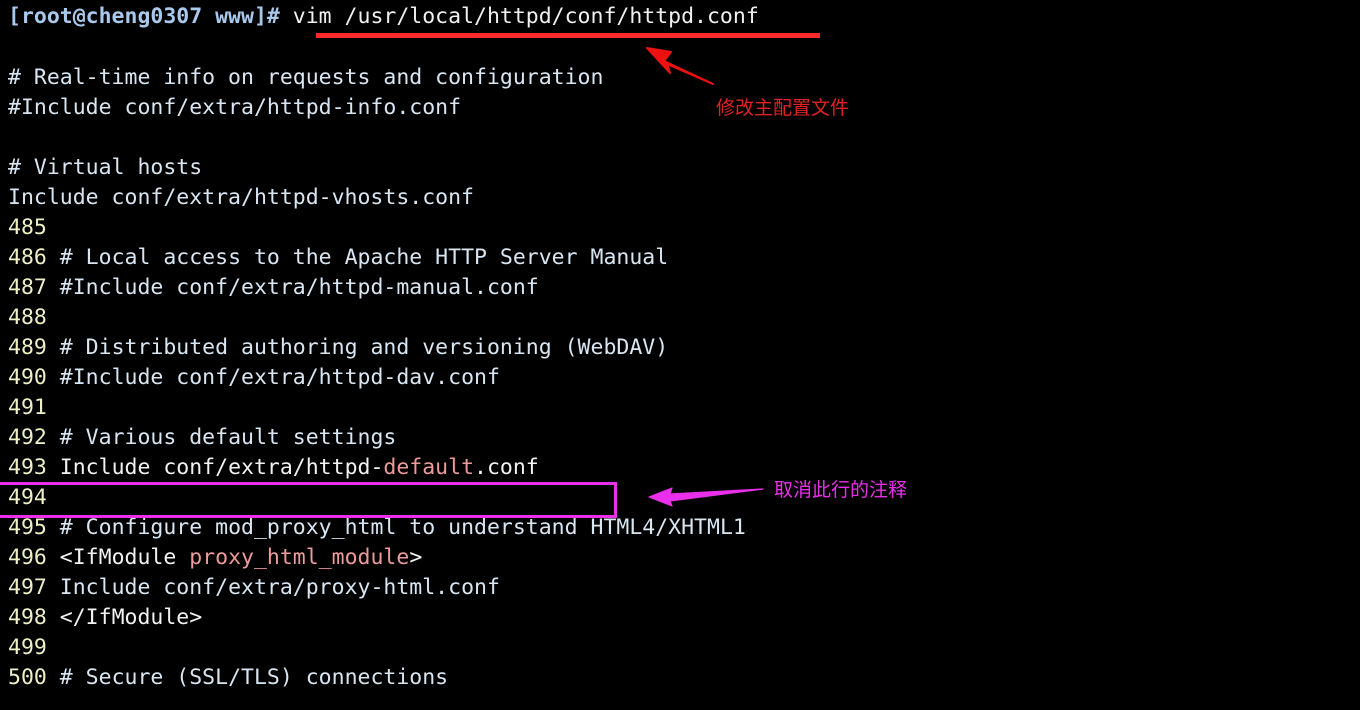 This screenshot has height=710, width=1360. Describe the element at coordinates (680, 168) in the screenshot. I see `scrollback-line: # Virtual hosts` at that location.